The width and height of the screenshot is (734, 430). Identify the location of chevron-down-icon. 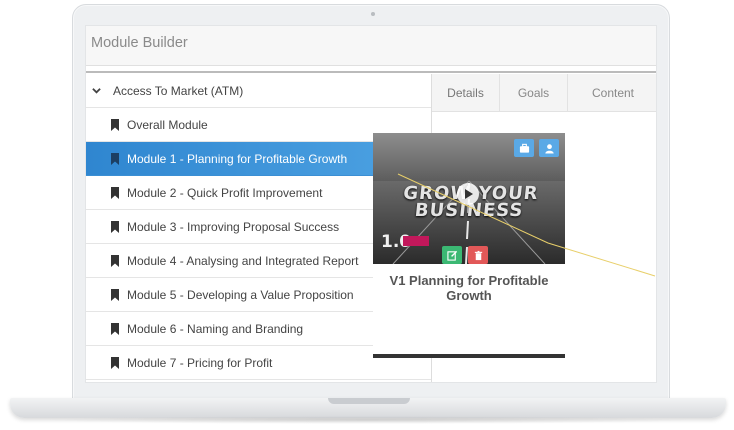
(96, 90).